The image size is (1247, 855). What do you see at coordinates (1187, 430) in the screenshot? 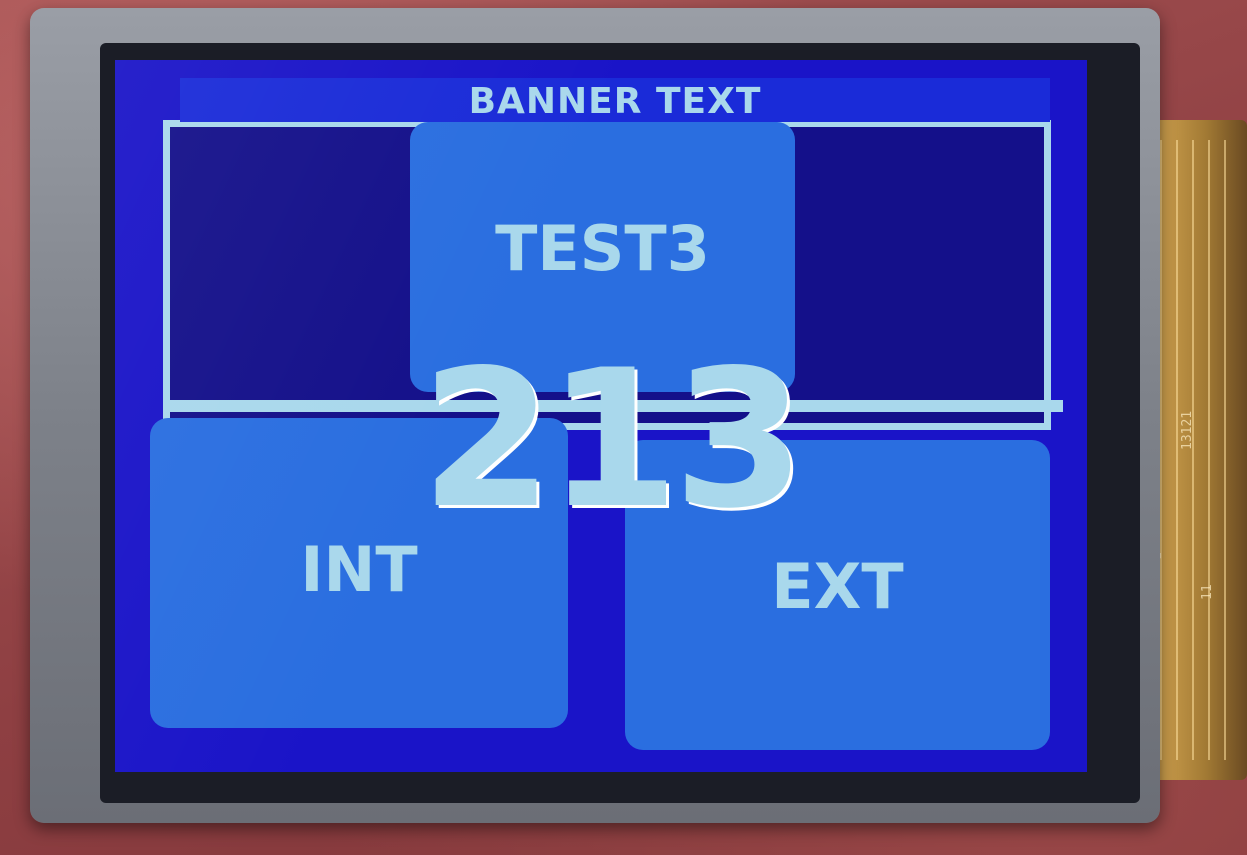
I see `cable-label: 13121` at bounding box center [1187, 430].